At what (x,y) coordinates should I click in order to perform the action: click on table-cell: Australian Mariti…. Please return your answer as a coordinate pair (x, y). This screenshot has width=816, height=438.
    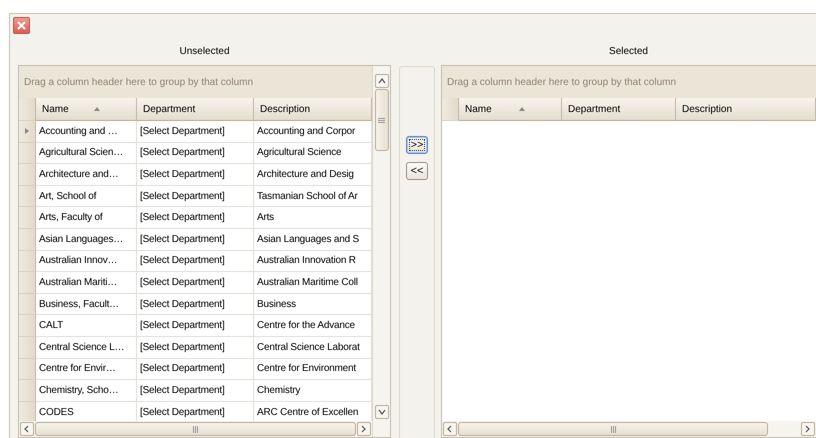
    Looking at the image, I should click on (86, 283).